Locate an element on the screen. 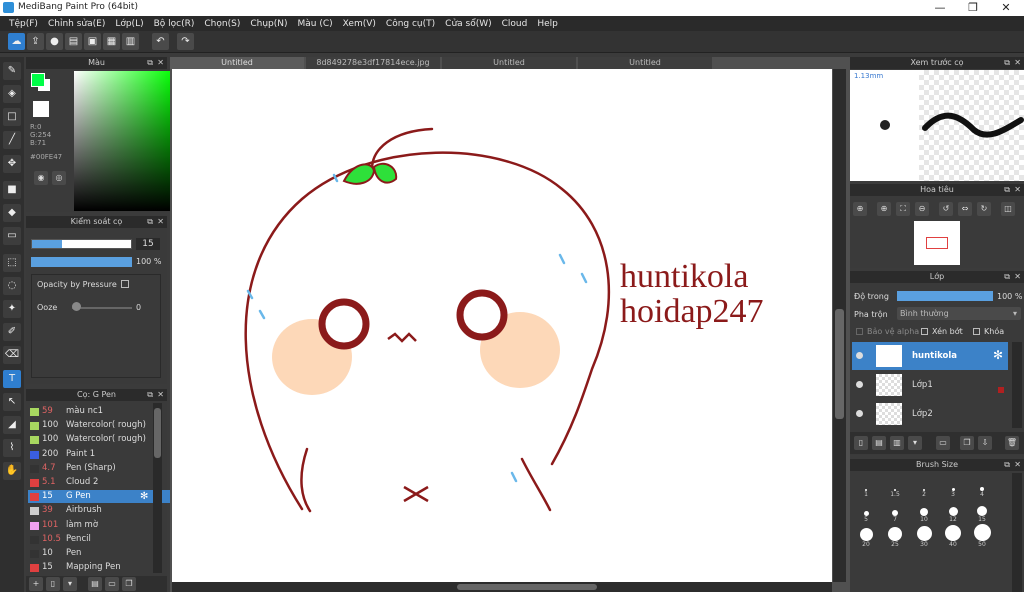 The image size is (1024, 592). brush-size-slider is located at coordinates (81, 244).